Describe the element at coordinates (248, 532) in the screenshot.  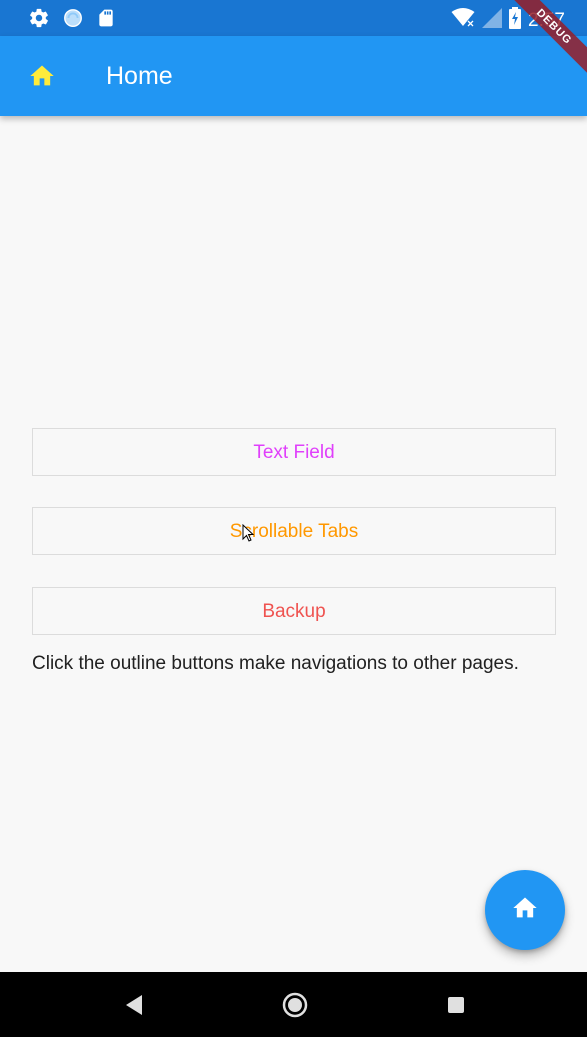
I see `mouse-cursor-icon` at that location.